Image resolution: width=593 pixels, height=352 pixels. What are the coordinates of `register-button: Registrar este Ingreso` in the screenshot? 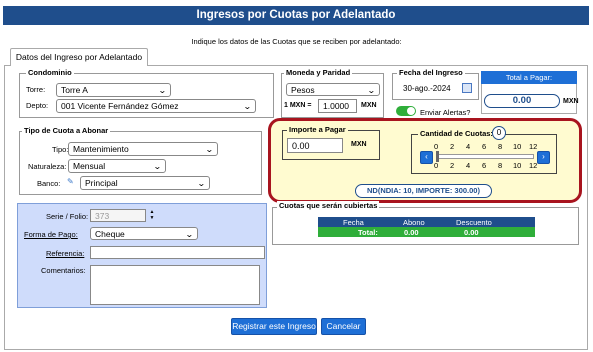 It's located at (274, 326).